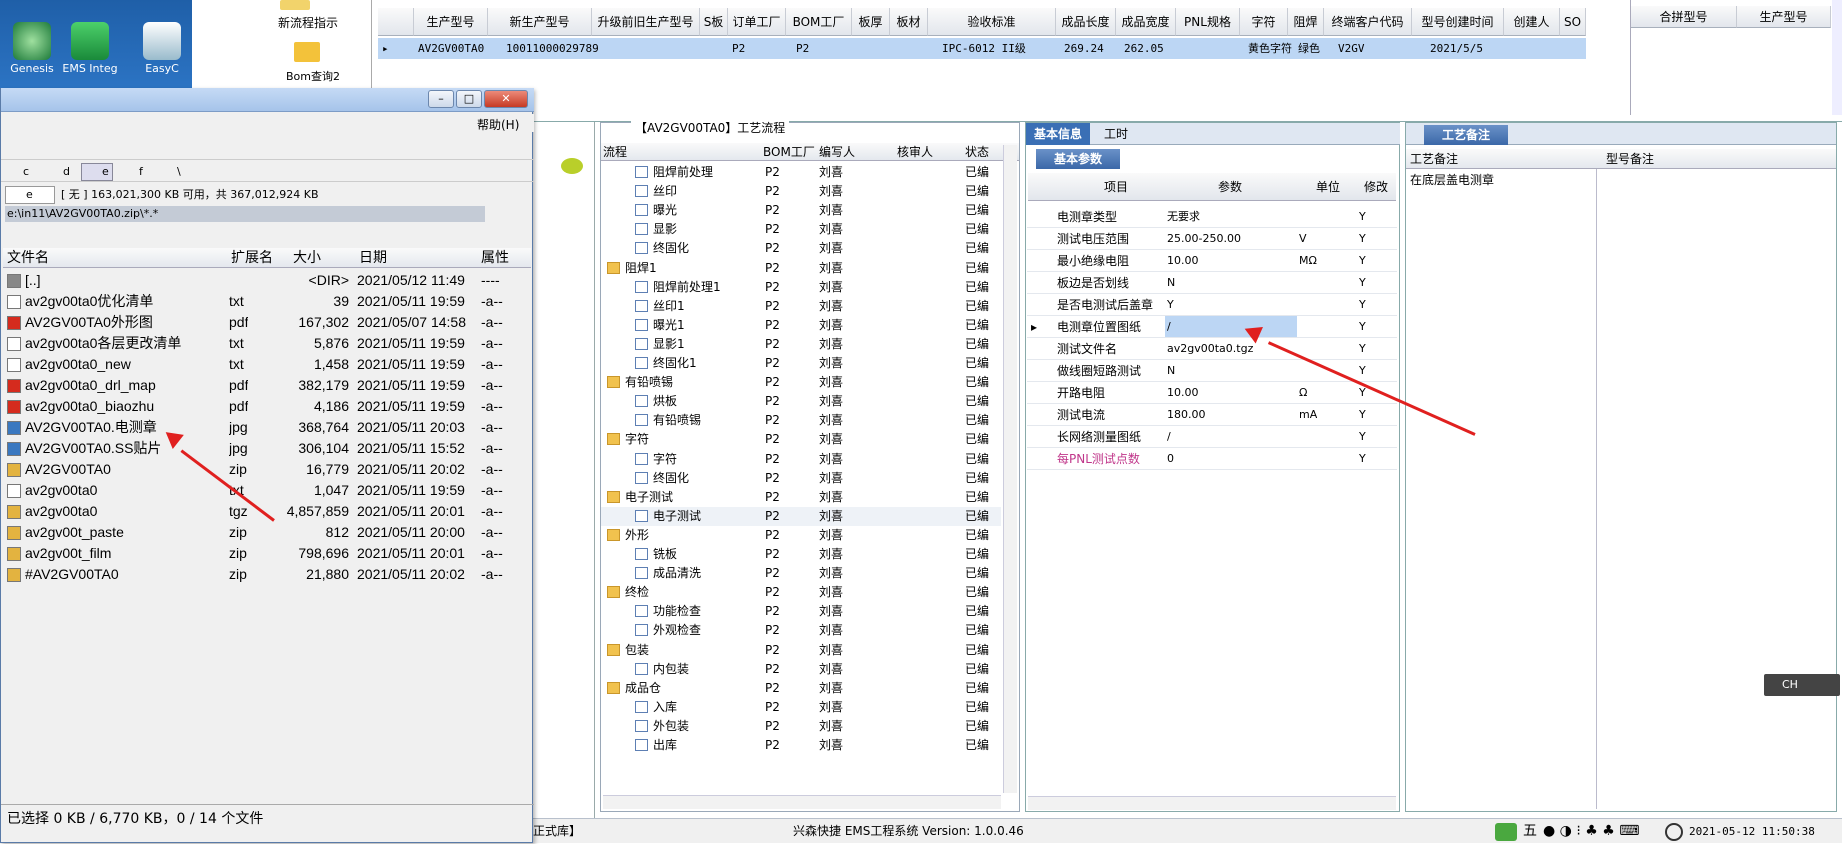 Image resolution: width=1842 pixels, height=844 pixels. What do you see at coordinates (1264, 22) in the screenshot?
I see `col-header: 字符` at bounding box center [1264, 22].